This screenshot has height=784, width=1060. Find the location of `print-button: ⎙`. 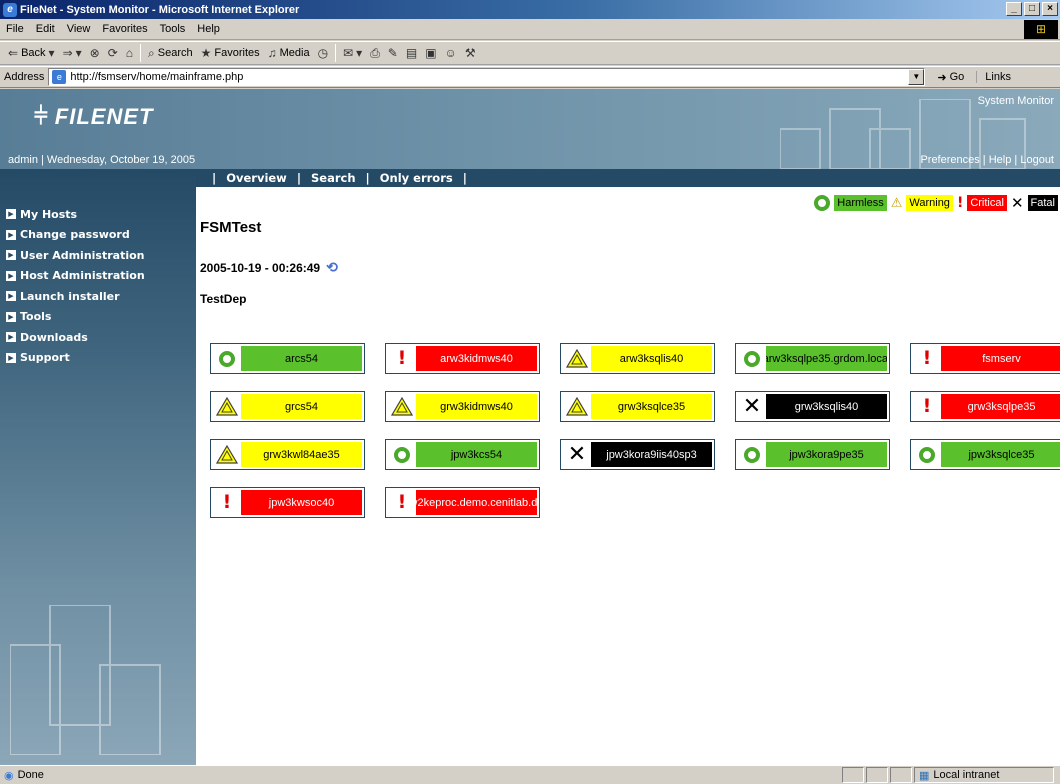

print-button: ⎙ is located at coordinates (375, 53).